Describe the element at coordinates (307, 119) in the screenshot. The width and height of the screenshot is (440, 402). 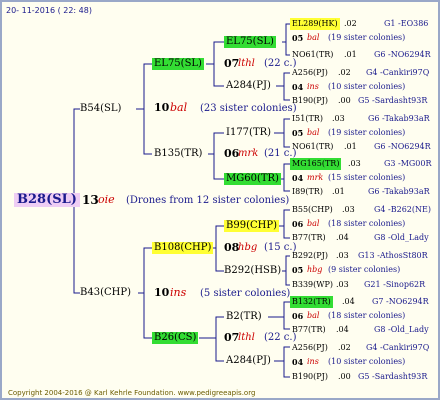
I see `queen-label: I51(TR)` at that location.